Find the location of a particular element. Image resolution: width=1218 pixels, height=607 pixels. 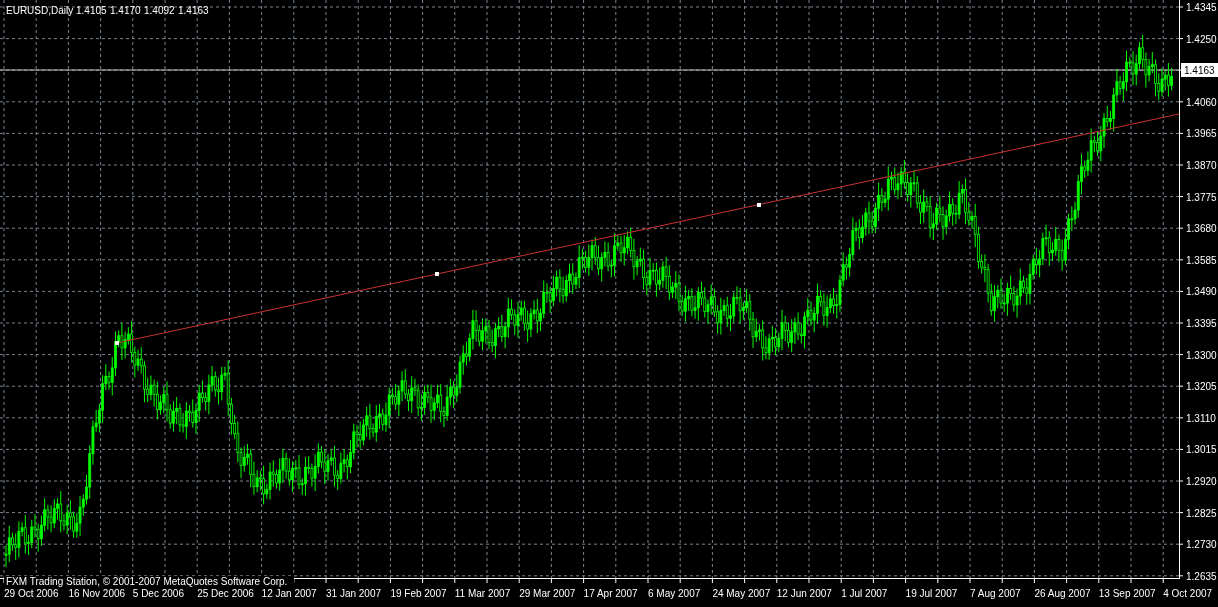

price-label: 1.4250 is located at coordinates (1201, 39).